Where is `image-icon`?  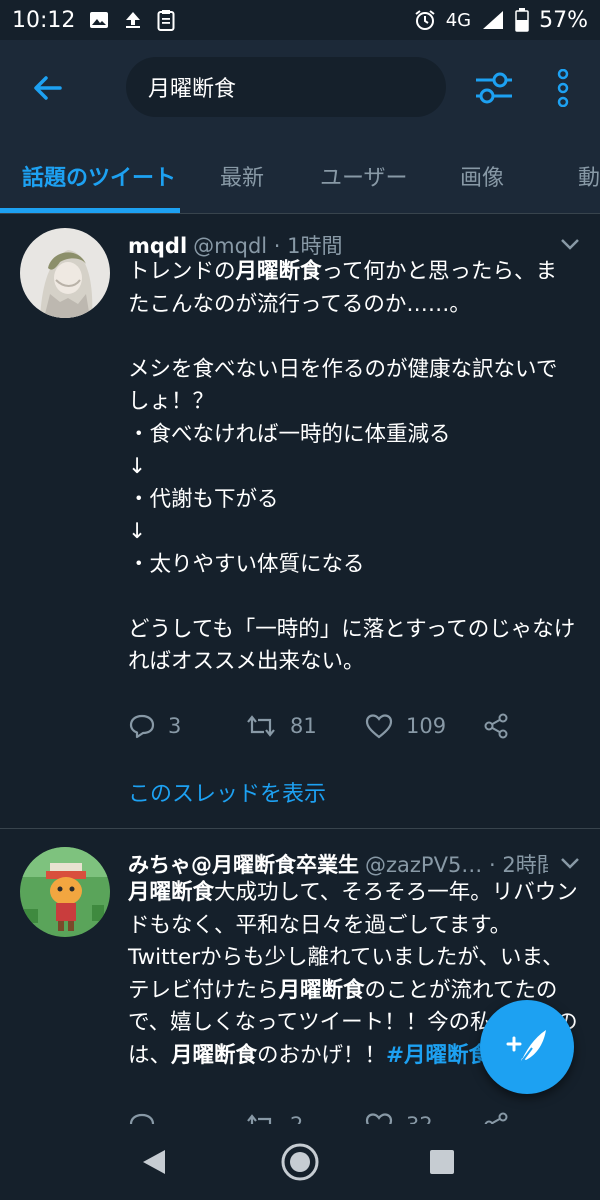
image-icon is located at coordinates (99, 20).